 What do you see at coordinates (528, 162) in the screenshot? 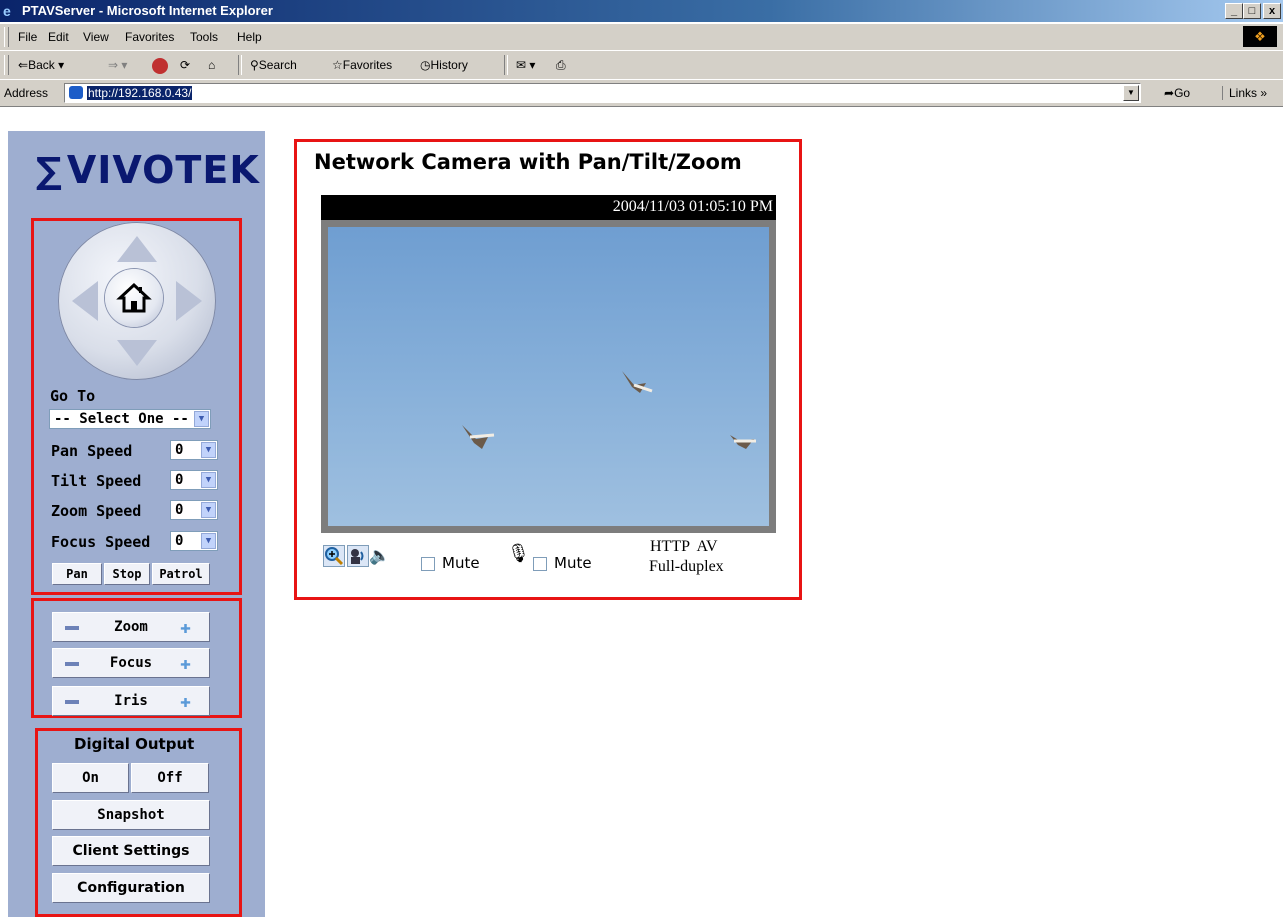
I see `page-title: Network Camera with Pan/Tilt/Zoom` at bounding box center [528, 162].